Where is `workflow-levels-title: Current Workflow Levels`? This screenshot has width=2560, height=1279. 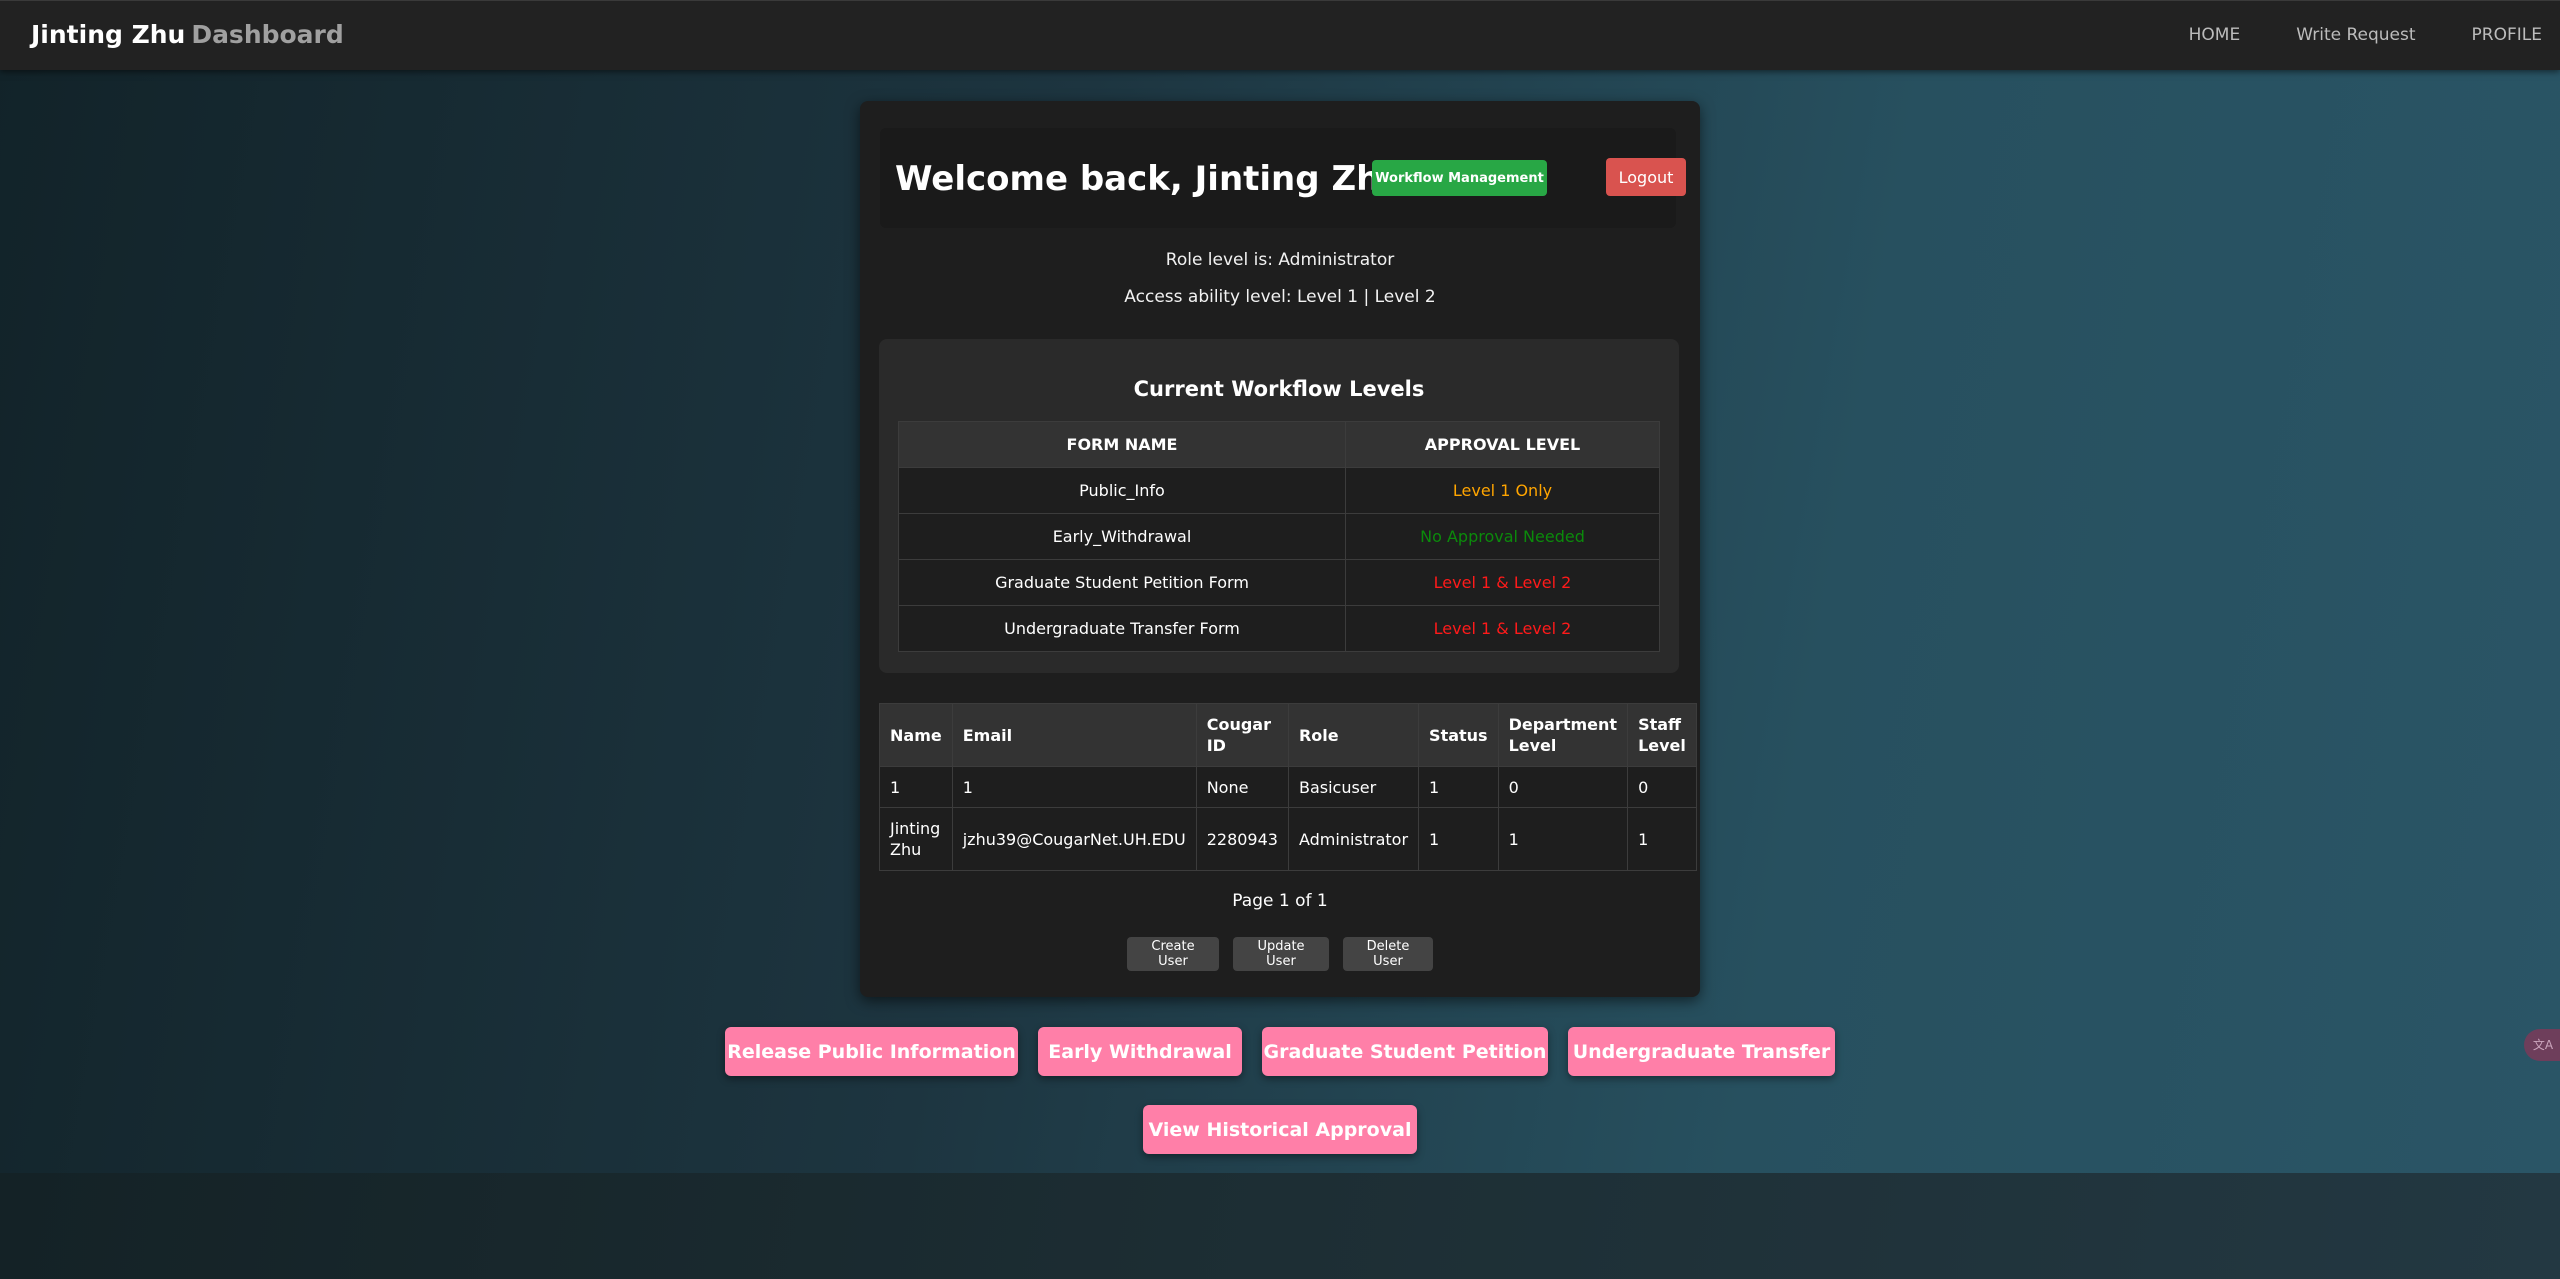 workflow-levels-title: Current Workflow Levels is located at coordinates (1279, 389).